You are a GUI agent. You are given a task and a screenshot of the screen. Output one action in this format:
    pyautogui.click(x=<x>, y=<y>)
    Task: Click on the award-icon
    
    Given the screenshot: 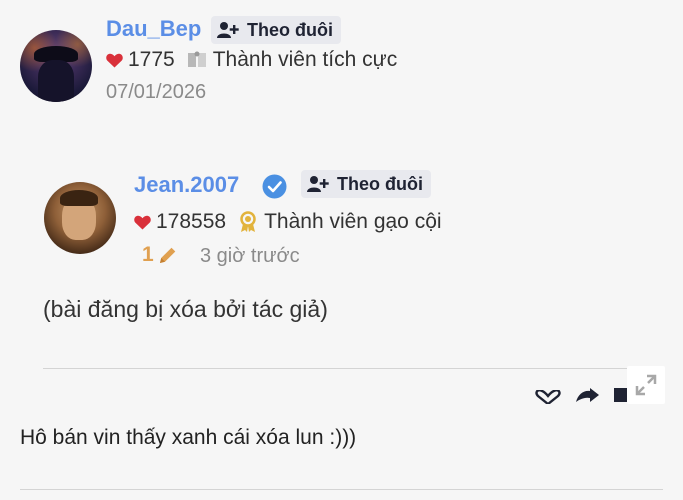 What is the action you would take?
    pyautogui.click(x=248, y=221)
    